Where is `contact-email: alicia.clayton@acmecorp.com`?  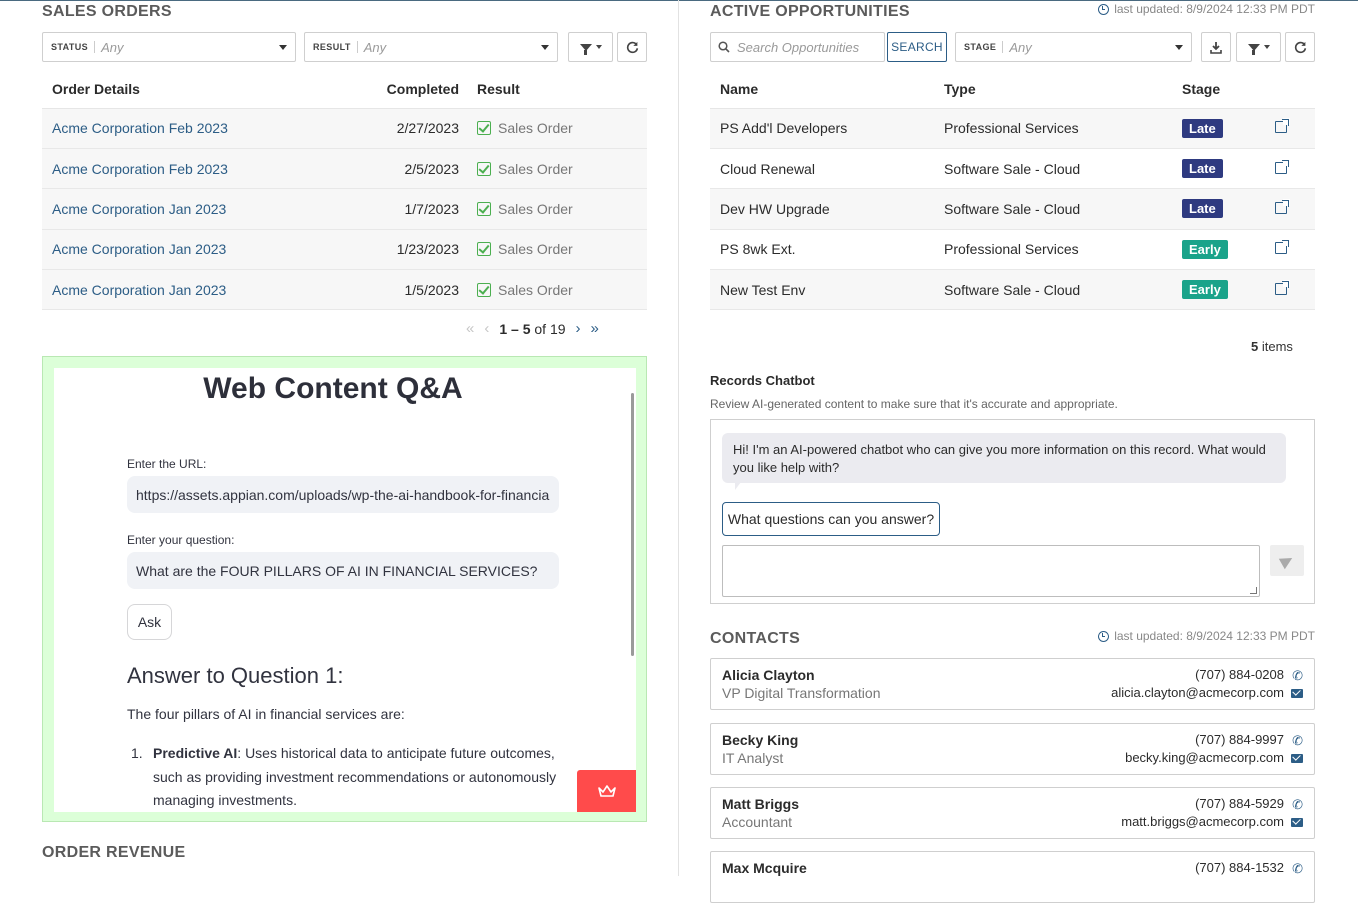 contact-email: alicia.clayton@acmecorp.com is located at coordinates (1197, 692).